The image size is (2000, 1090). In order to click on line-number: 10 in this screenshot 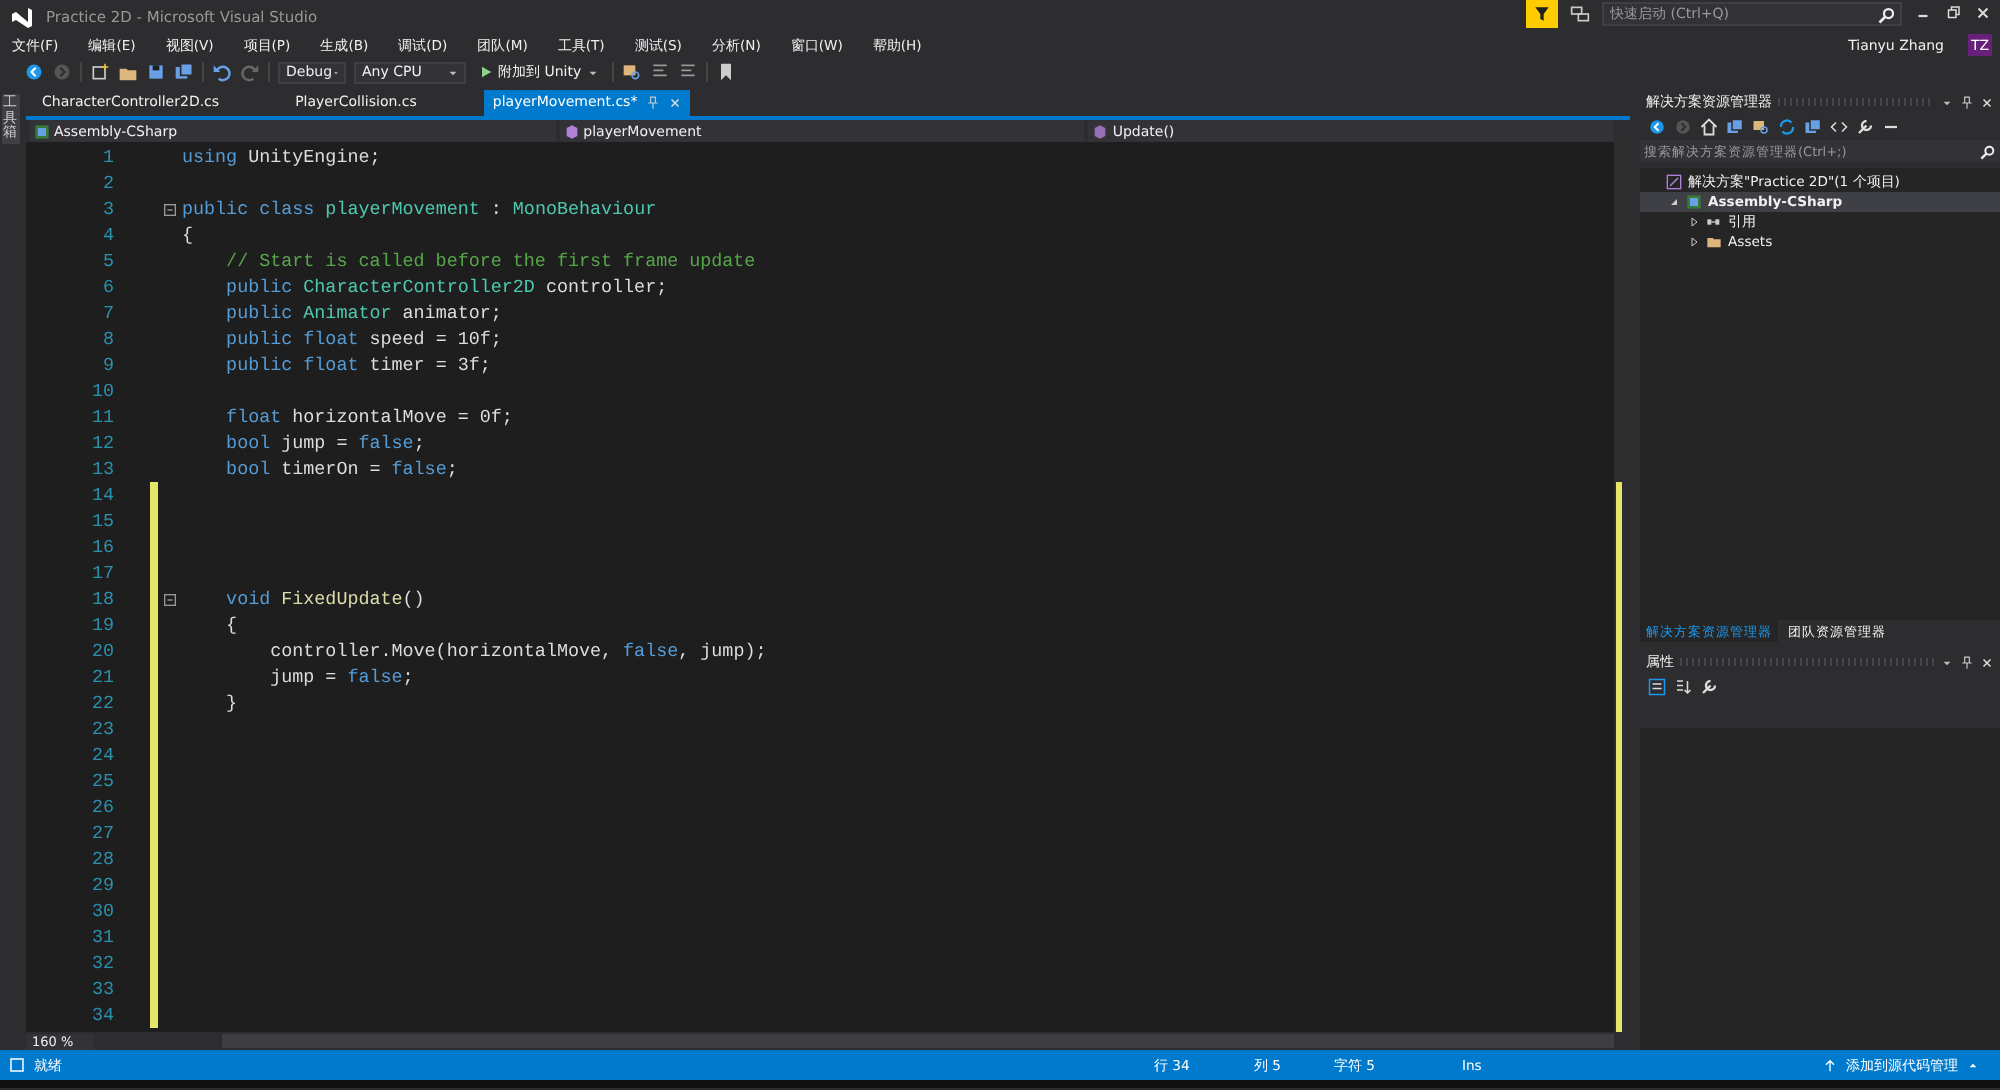, I will do `click(101, 391)`.